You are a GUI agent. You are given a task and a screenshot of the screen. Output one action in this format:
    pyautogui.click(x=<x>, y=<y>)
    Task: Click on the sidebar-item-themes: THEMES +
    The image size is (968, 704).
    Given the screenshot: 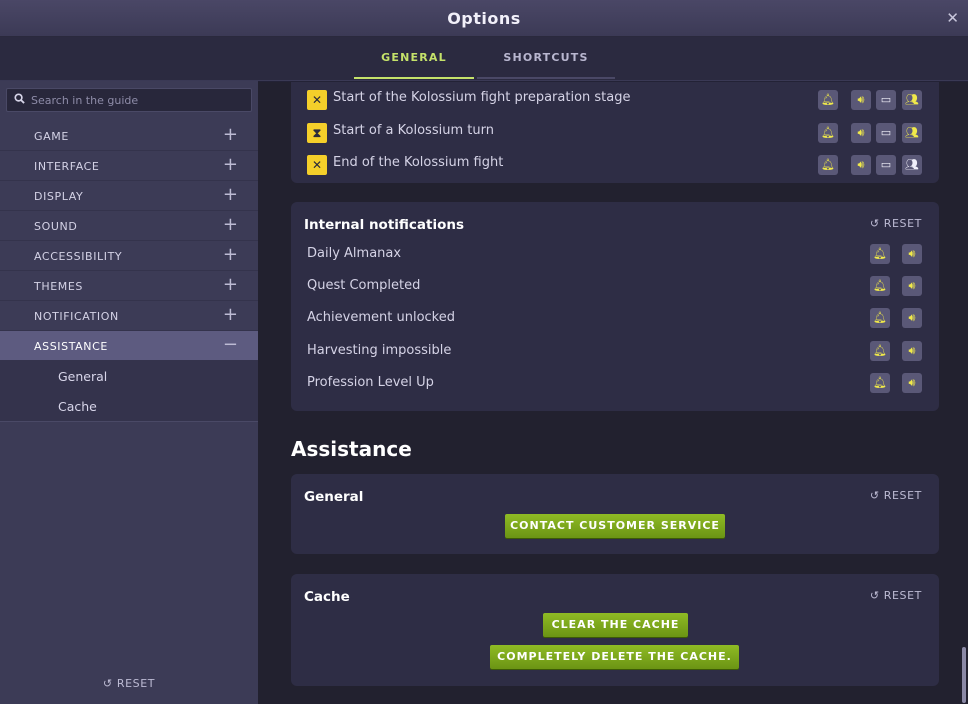 What is the action you would take?
    pyautogui.click(x=129, y=286)
    